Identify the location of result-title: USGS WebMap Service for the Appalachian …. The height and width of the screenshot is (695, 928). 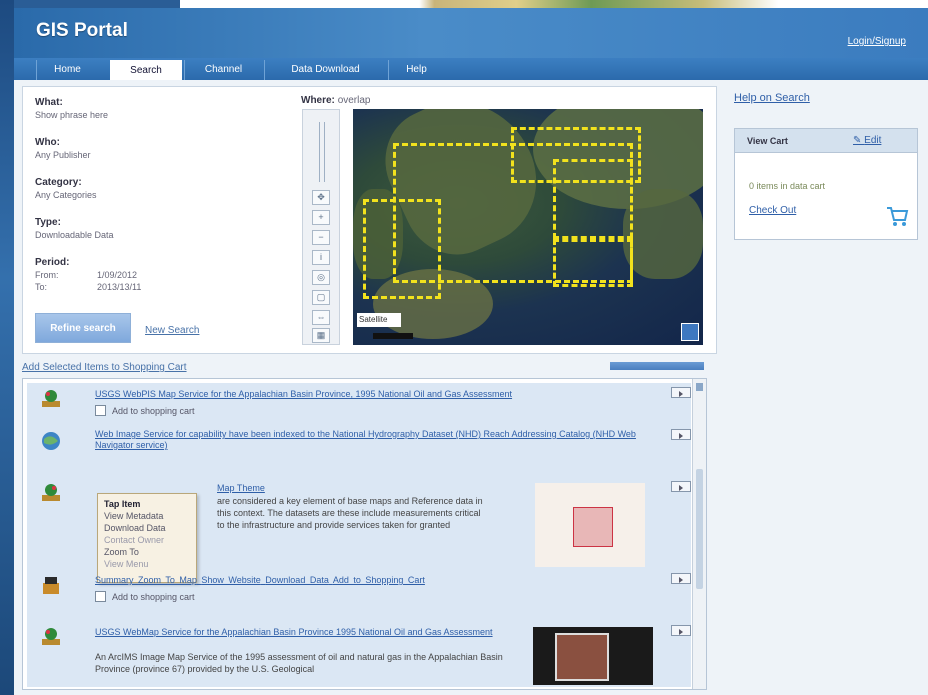
(305, 632).